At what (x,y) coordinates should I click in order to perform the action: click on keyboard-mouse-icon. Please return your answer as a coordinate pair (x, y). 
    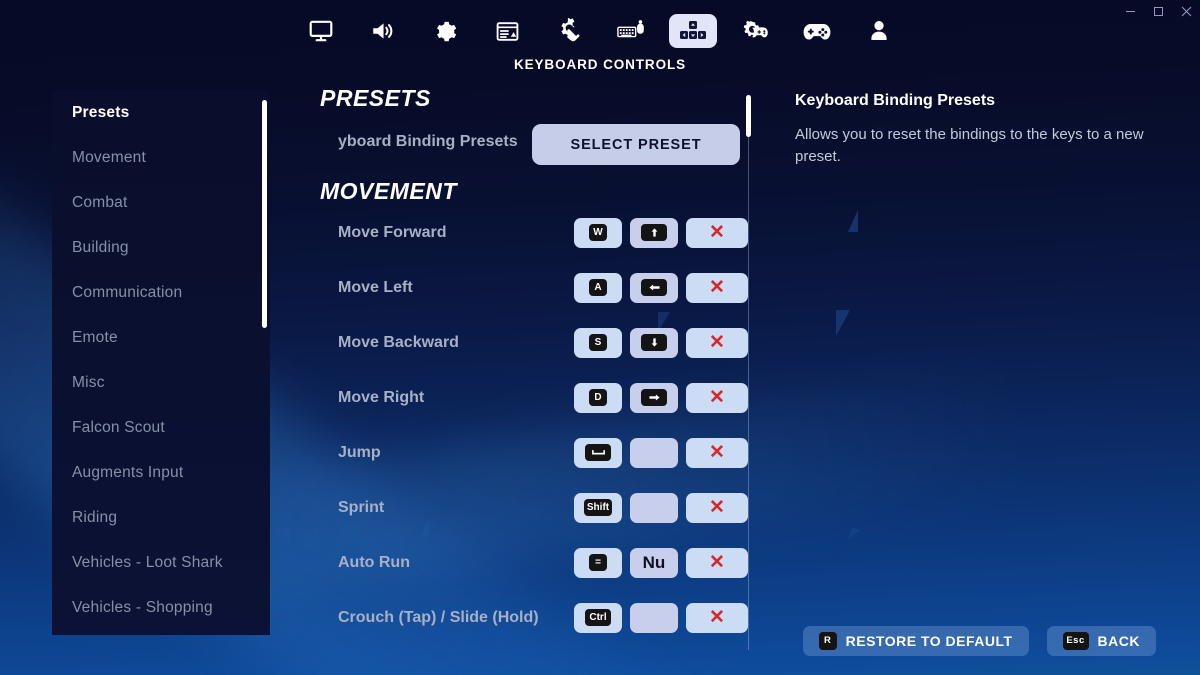
    Looking at the image, I should click on (631, 31).